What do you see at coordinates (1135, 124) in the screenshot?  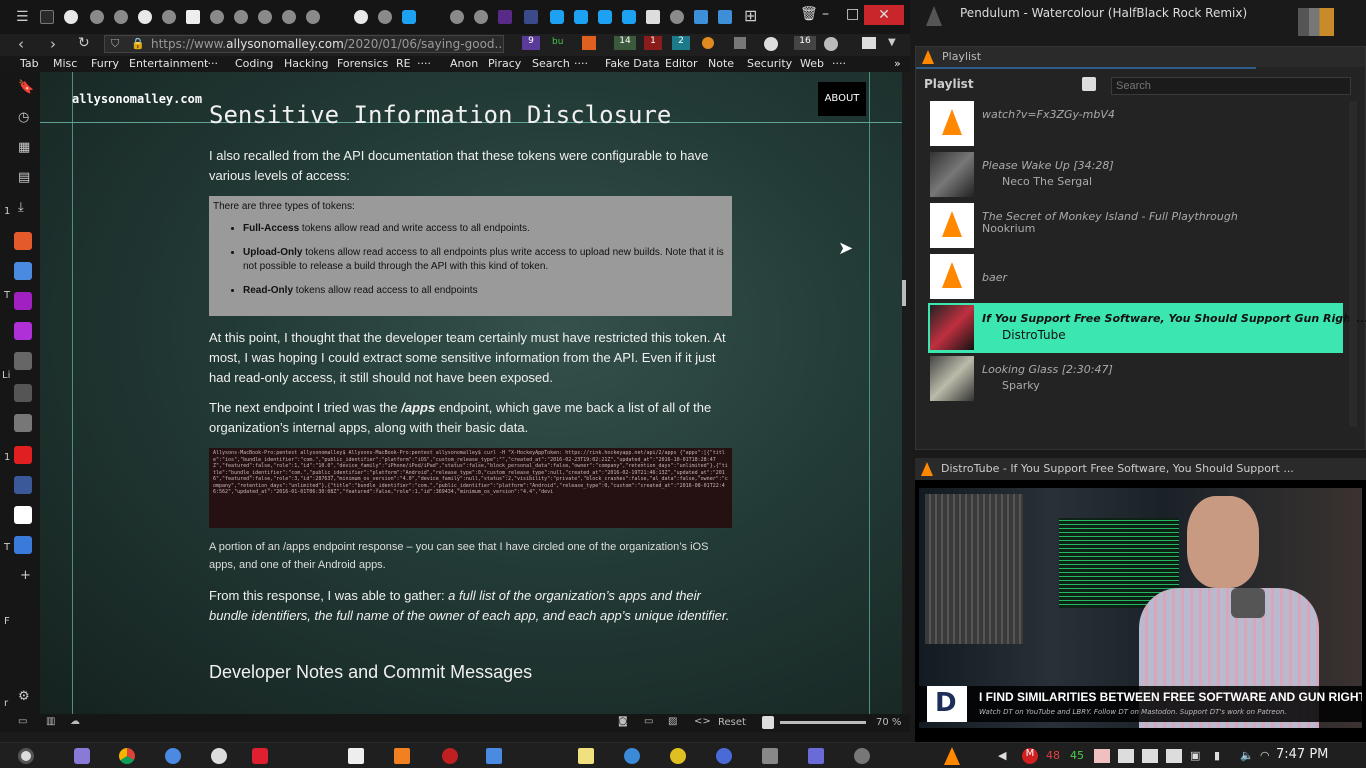 I see `playlist-item: watch?v=Fx3ZGy-mbV4` at bounding box center [1135, 124].